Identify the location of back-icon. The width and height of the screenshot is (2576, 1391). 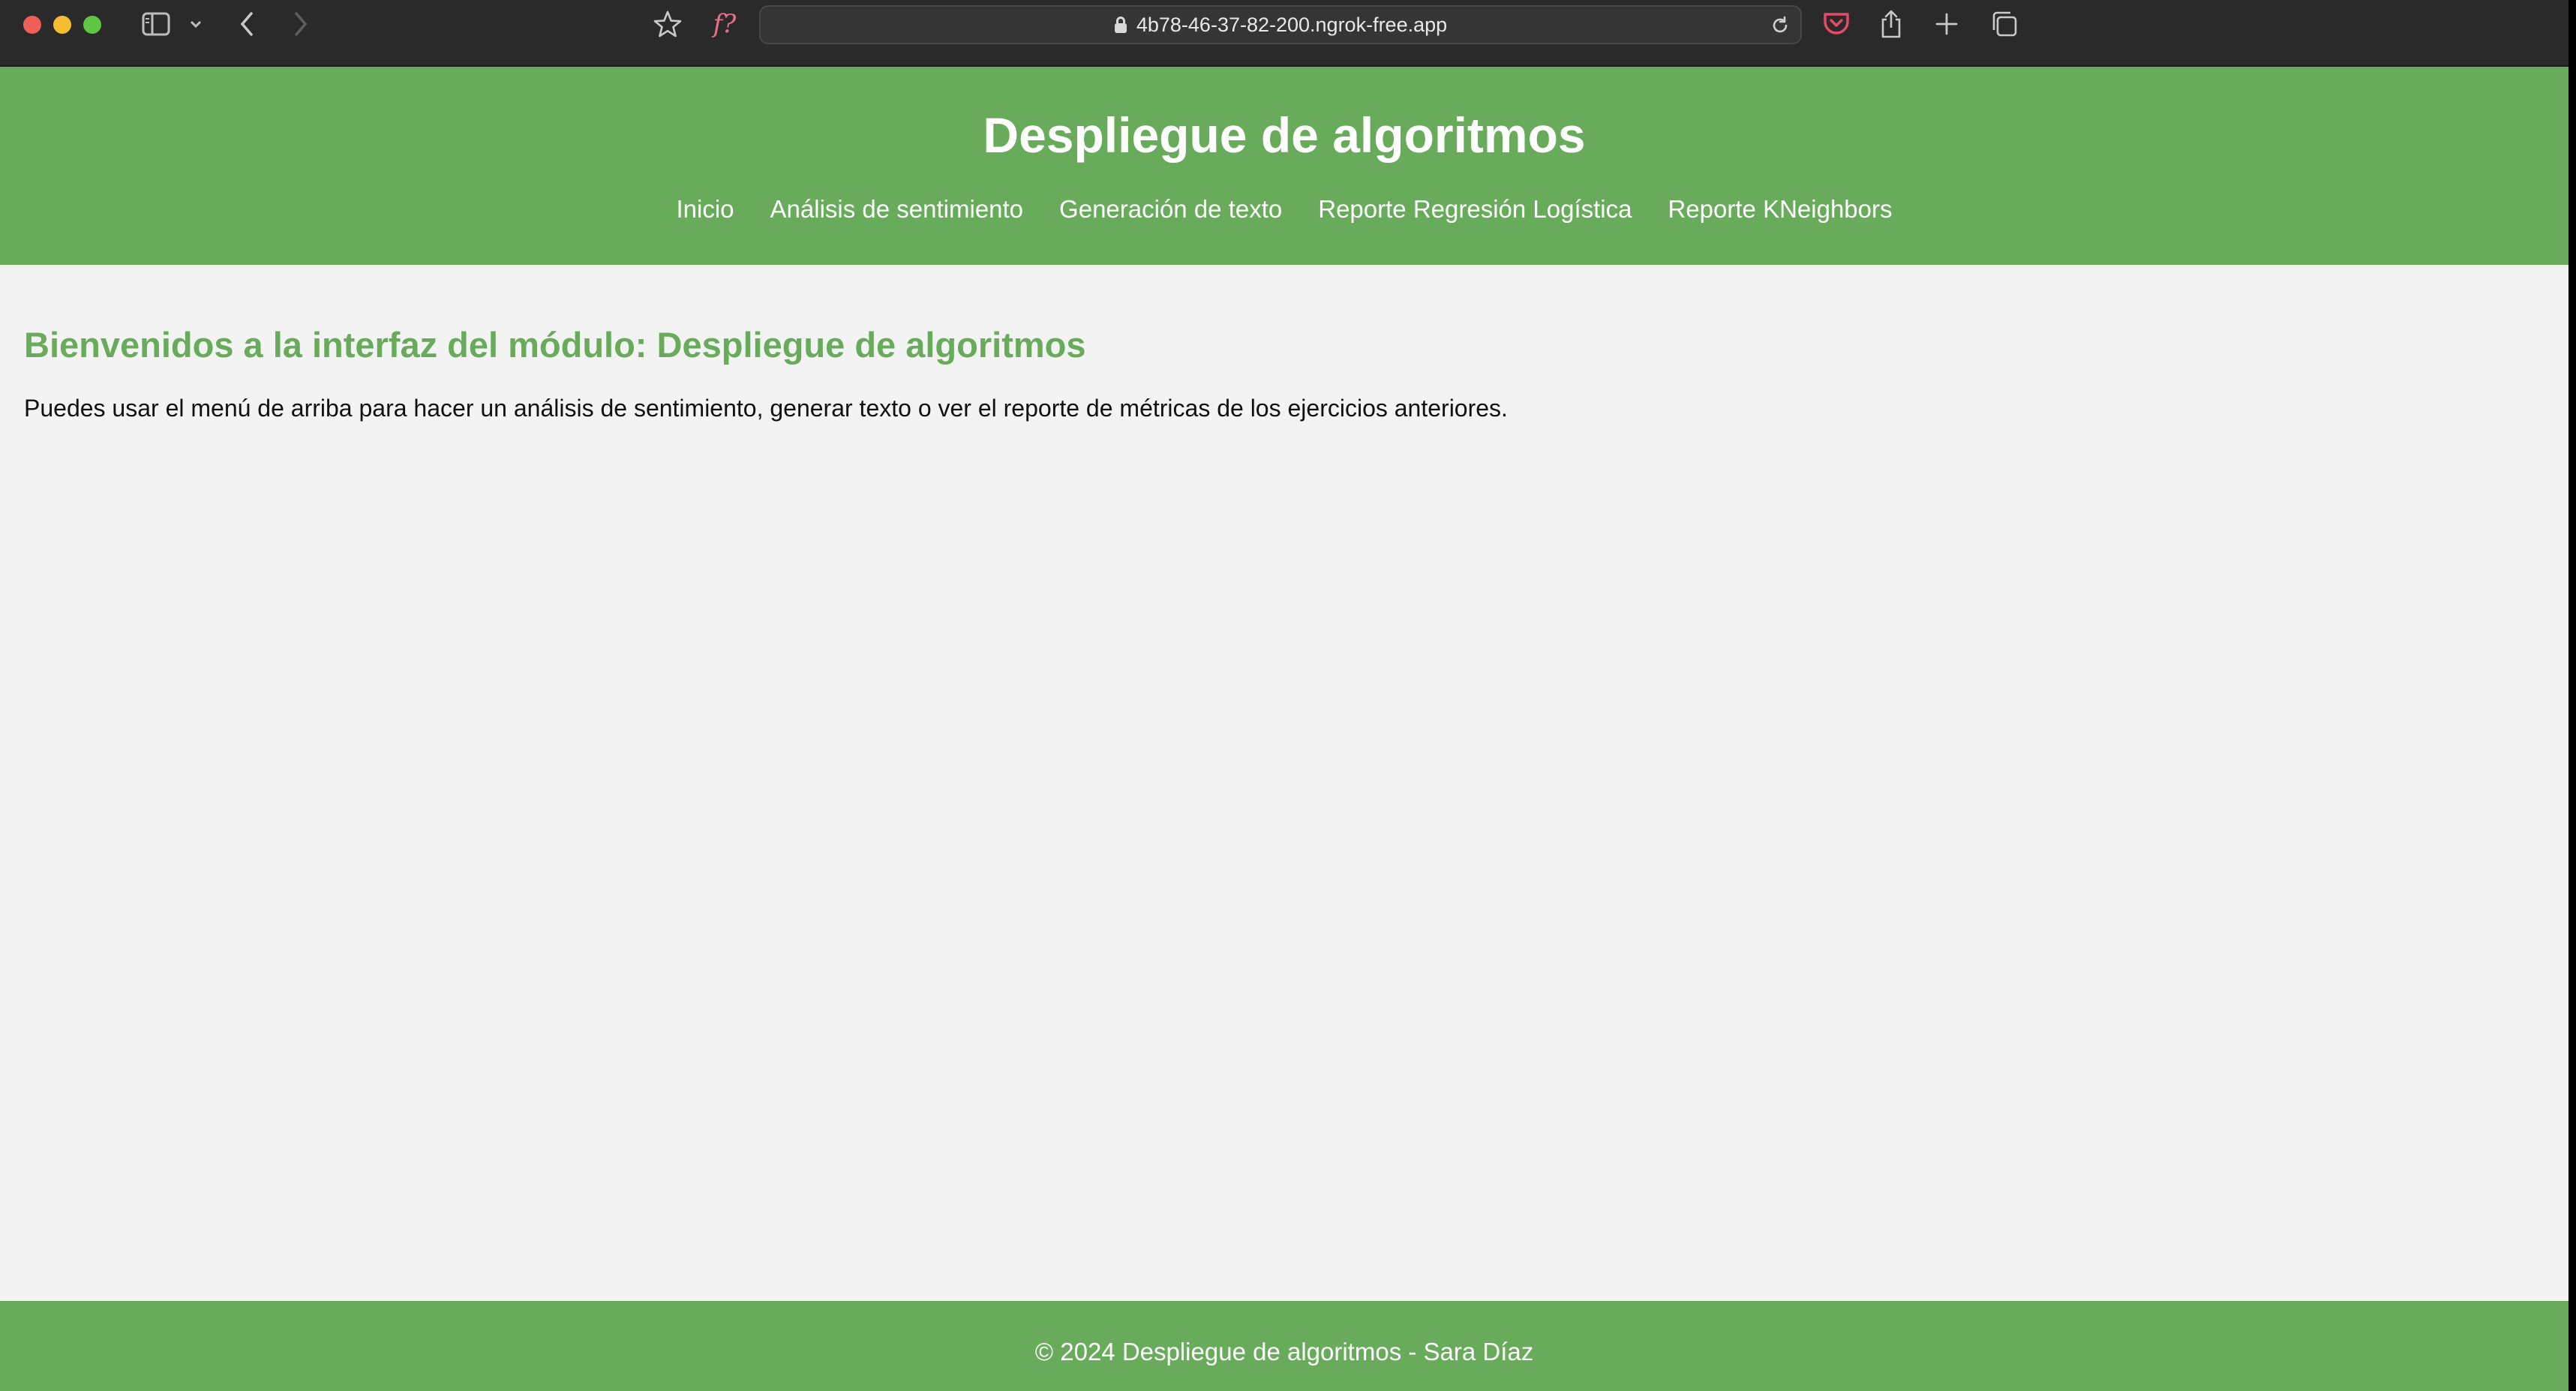
(247, 24).